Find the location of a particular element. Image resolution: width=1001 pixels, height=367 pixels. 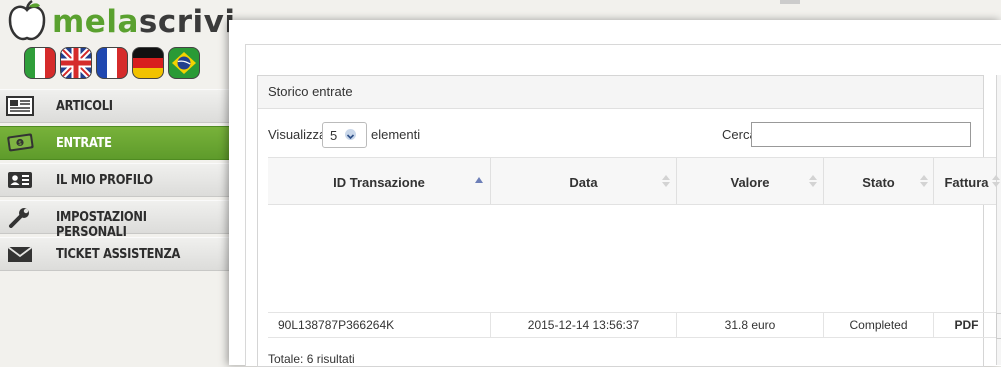

nav-label: TICKET ASSISTENZA is located at coordinates (118, 254).